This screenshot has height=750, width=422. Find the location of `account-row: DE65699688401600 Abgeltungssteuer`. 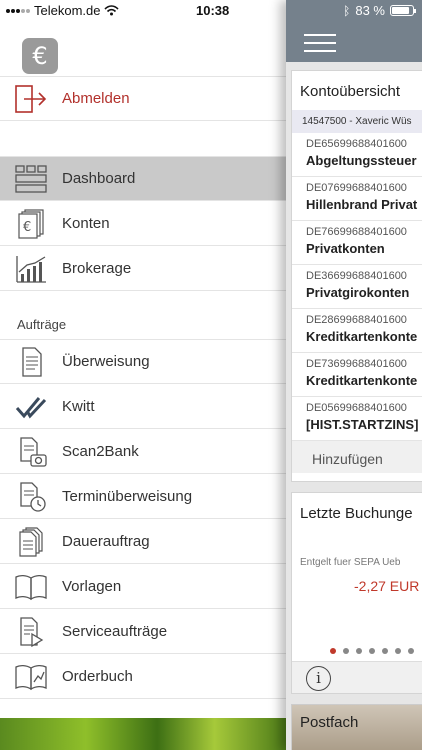

account-row: DE65699688401600 Abgeltungssteuer is located at coordinates (357, 155).